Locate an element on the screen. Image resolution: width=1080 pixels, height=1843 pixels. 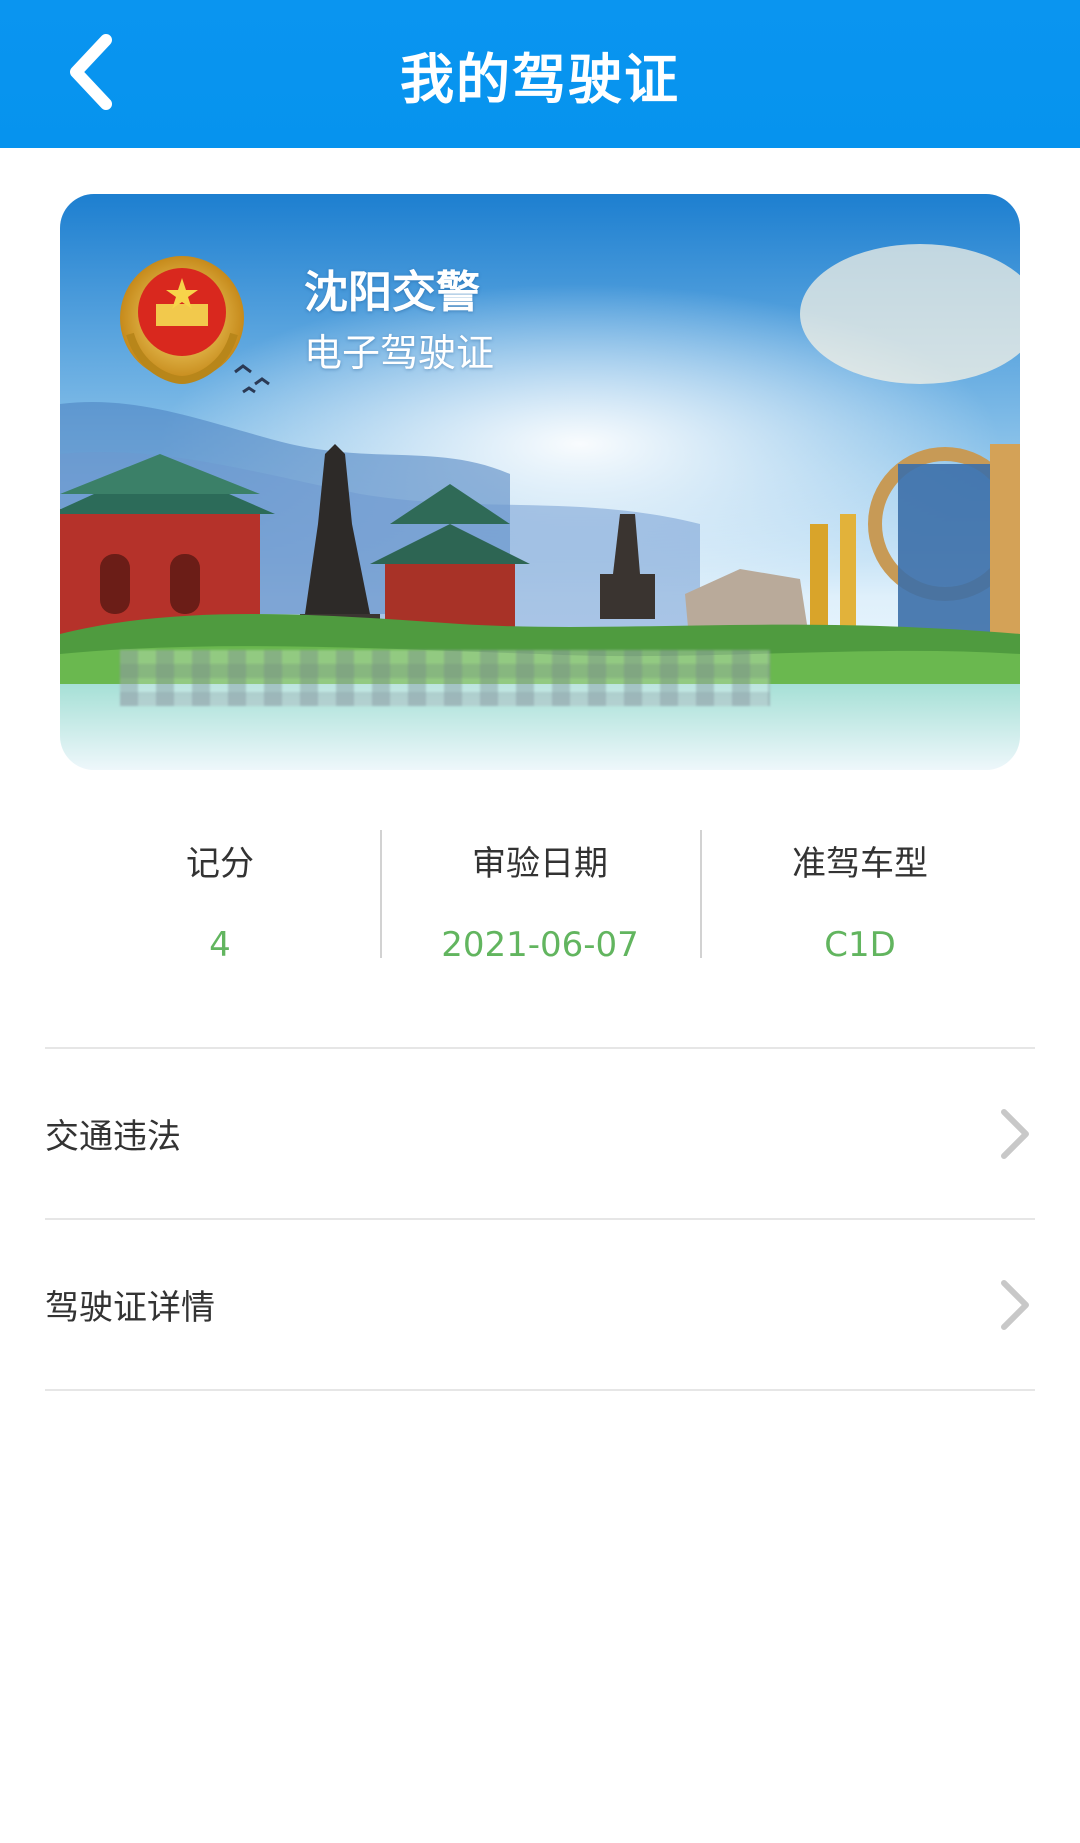
license-number-redacted is located at coordinates (445, 678).